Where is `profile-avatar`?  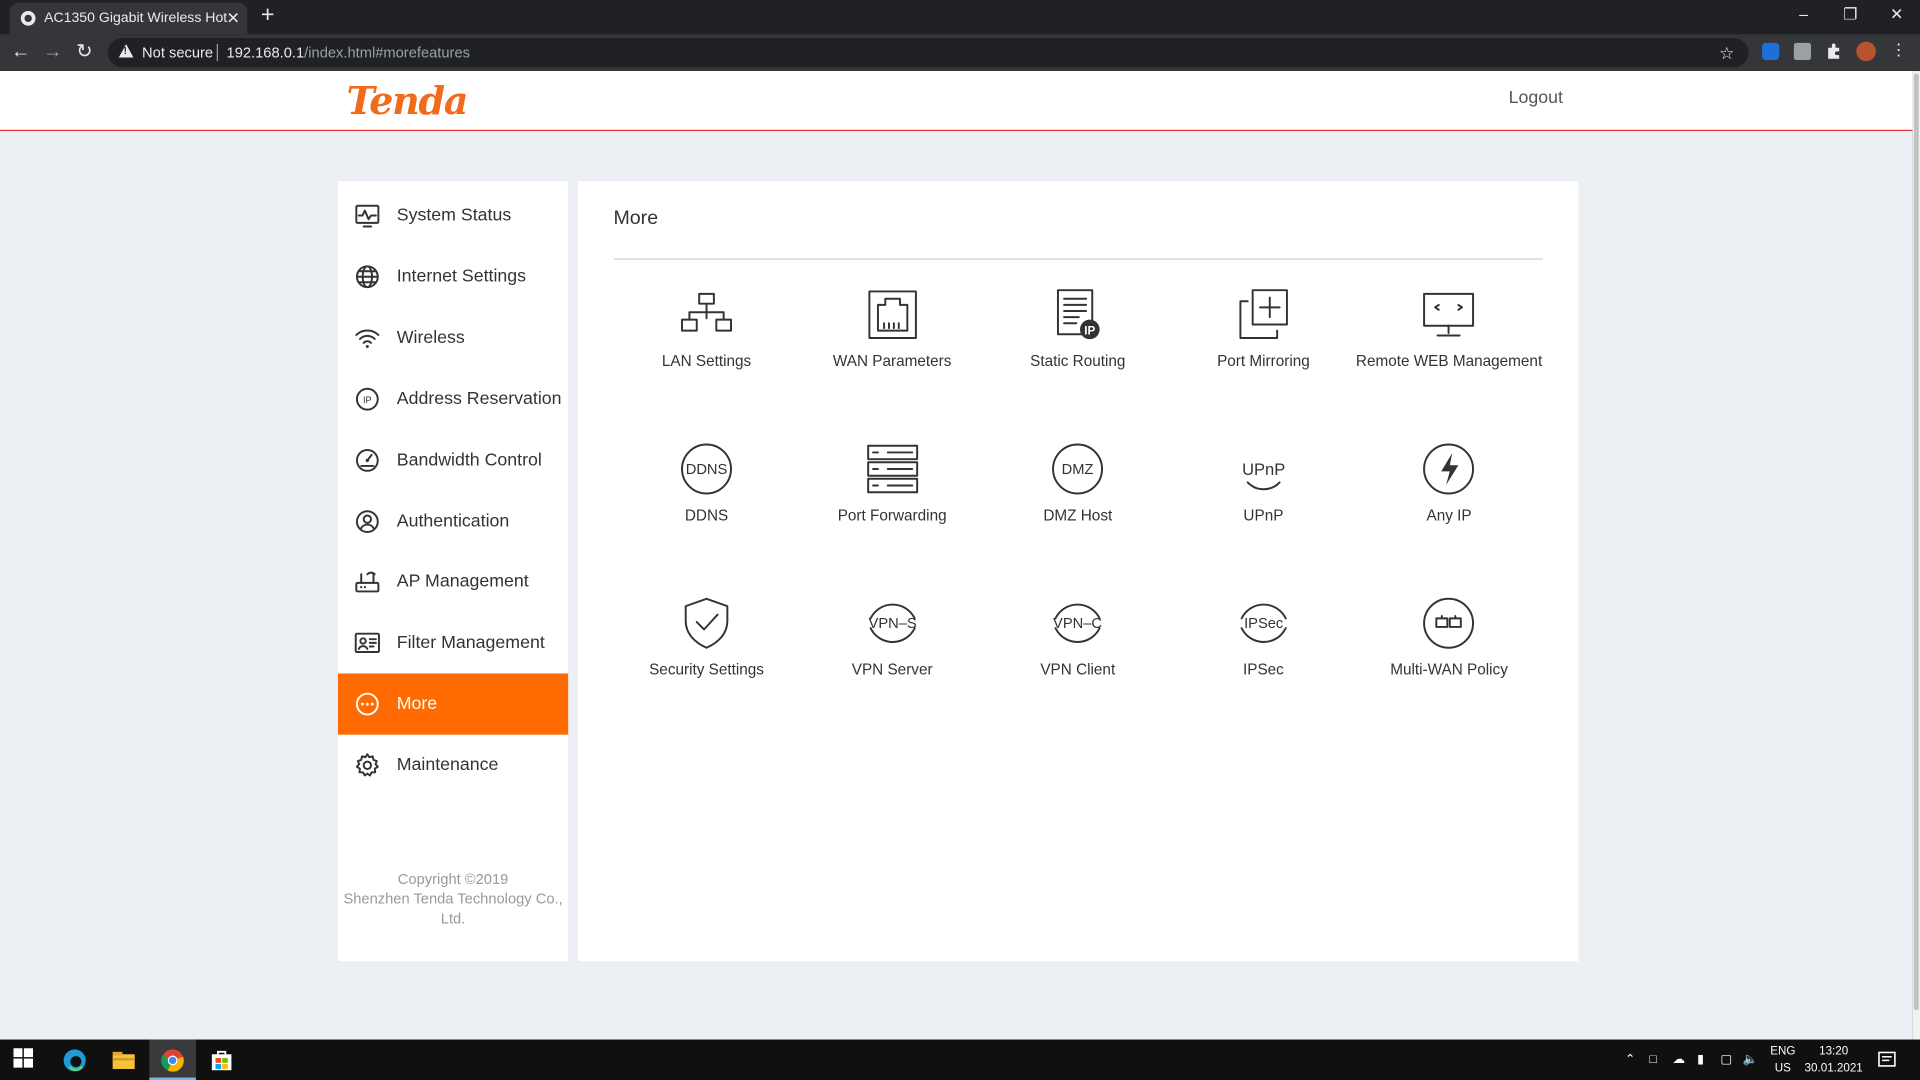
profile-avatar is located at coordinates (1866, 51).